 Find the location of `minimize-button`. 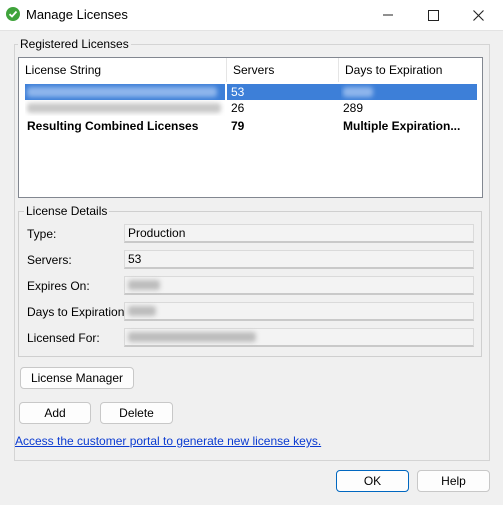

minimize-button is located at coordinates (388, 15).